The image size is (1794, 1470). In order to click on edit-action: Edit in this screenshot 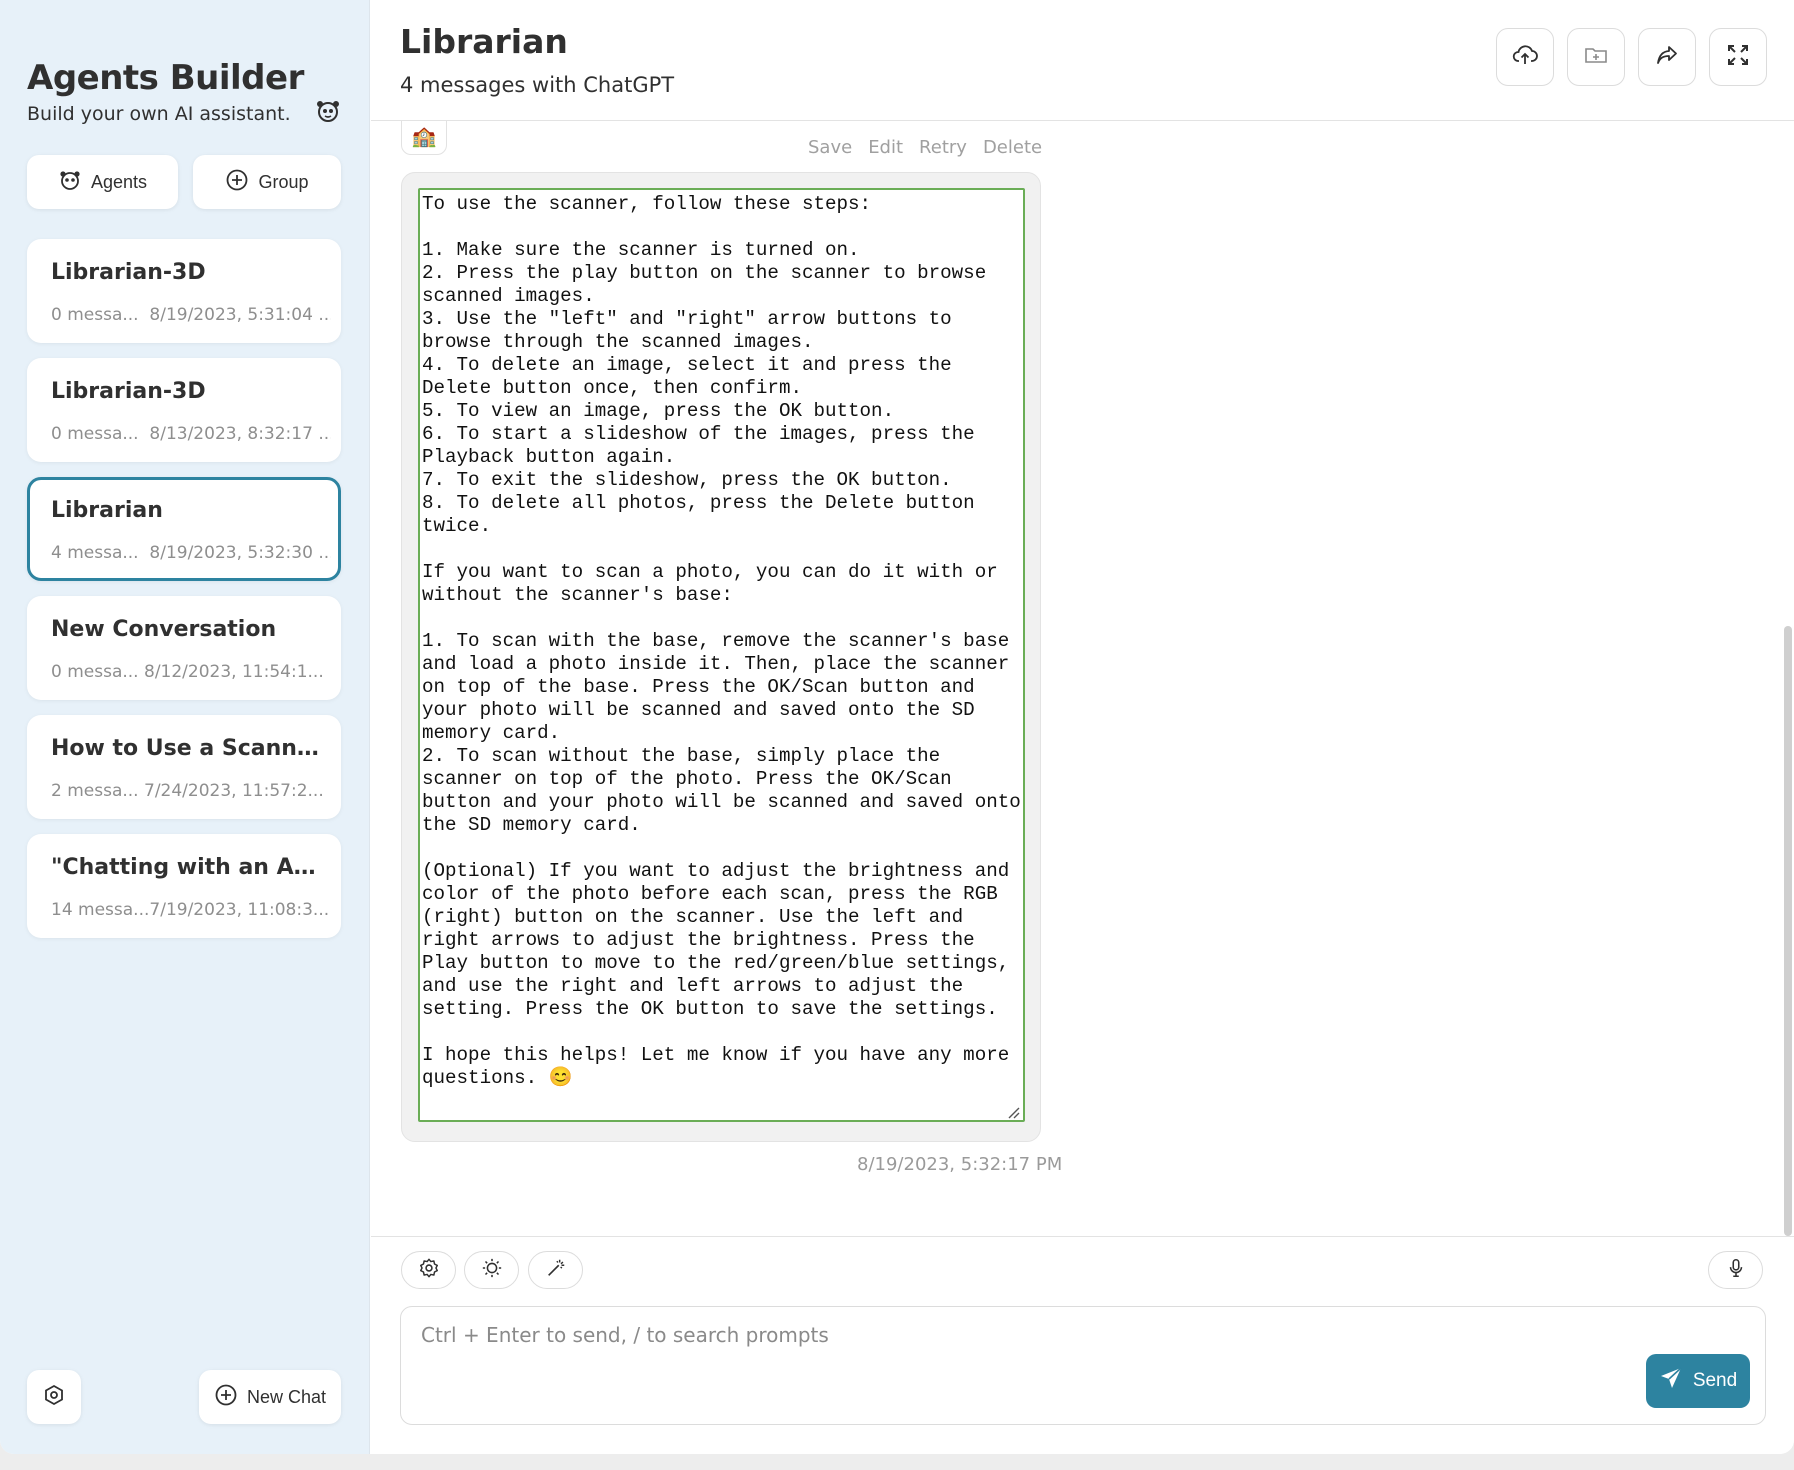, I will do `click(885, 147)`.